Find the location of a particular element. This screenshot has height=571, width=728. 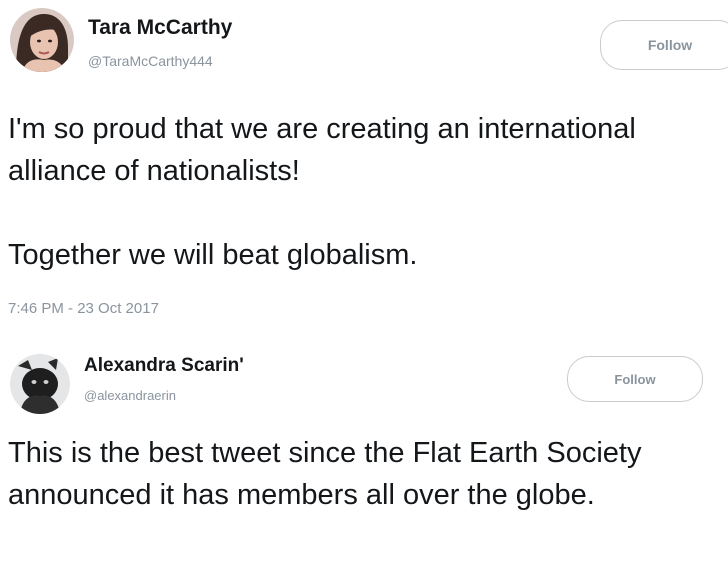

tweet-timestamp: 7:46 PM - 23 Oct 2017 is located at coordinates (83, 308).